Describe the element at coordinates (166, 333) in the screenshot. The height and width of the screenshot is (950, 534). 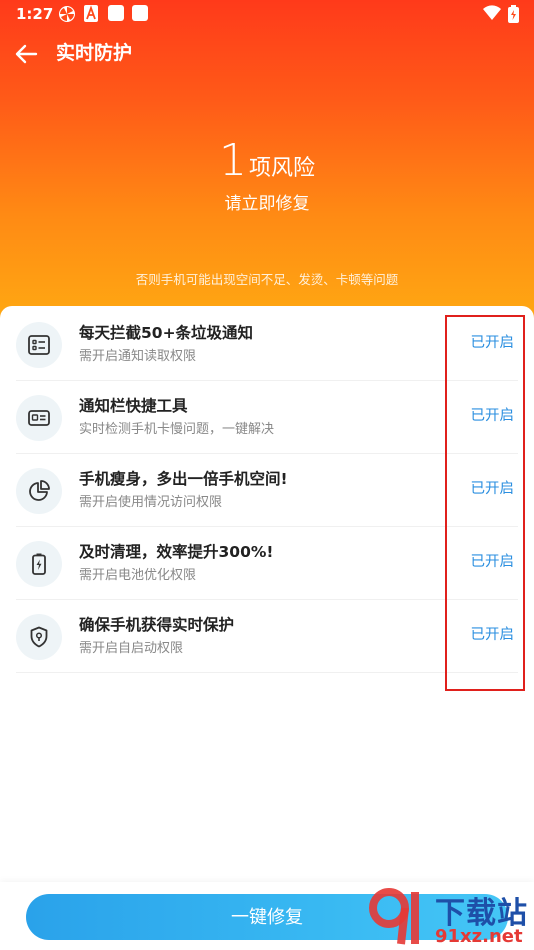
I see `feature-title: 每天拦截50+条垃圾通知` at that location.